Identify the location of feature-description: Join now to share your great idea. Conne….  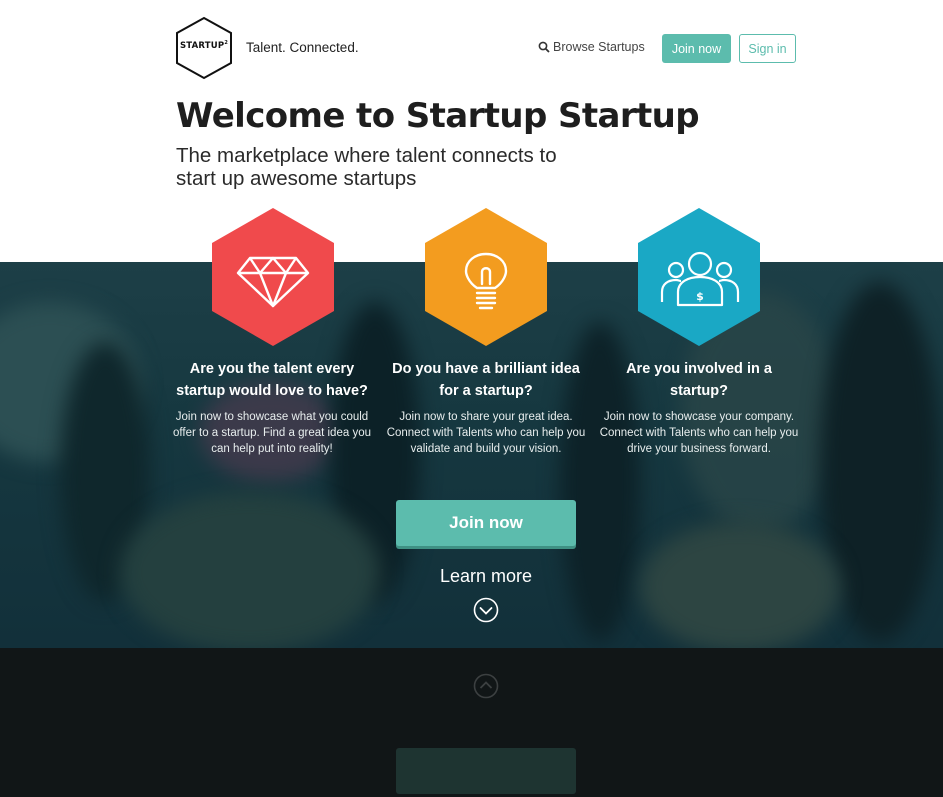
(486, 433).